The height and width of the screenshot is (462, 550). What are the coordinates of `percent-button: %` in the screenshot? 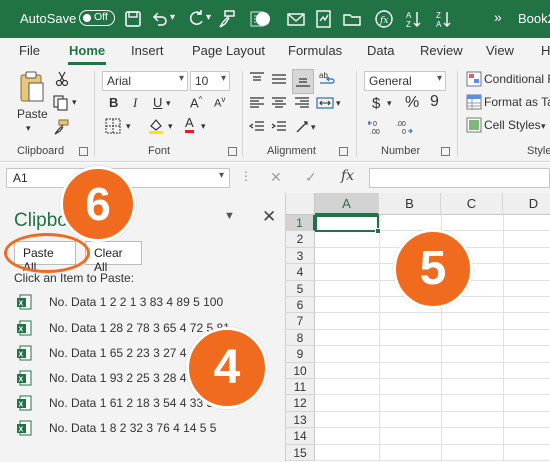 It's located at (412, 103).